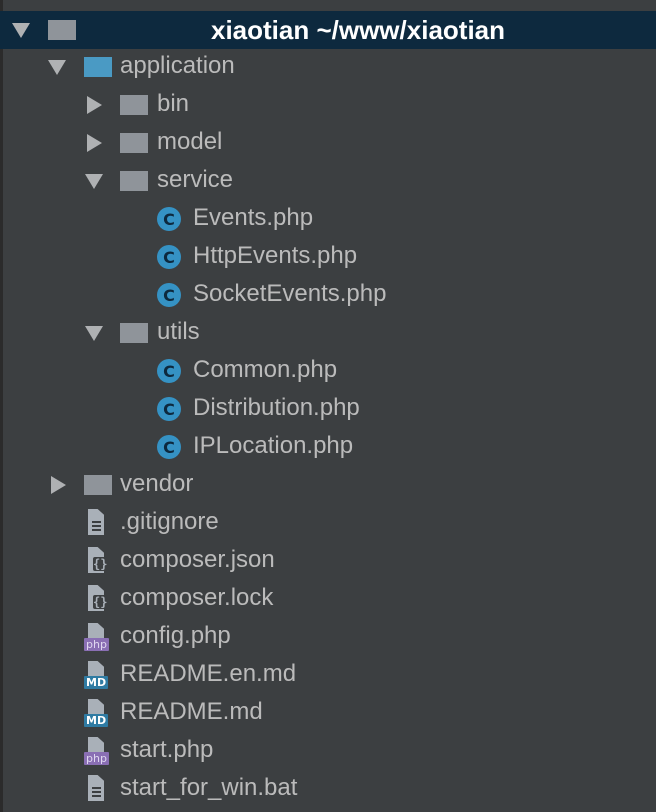  I want to click on tree-item-label: Distribution.php, so click(276, 407).